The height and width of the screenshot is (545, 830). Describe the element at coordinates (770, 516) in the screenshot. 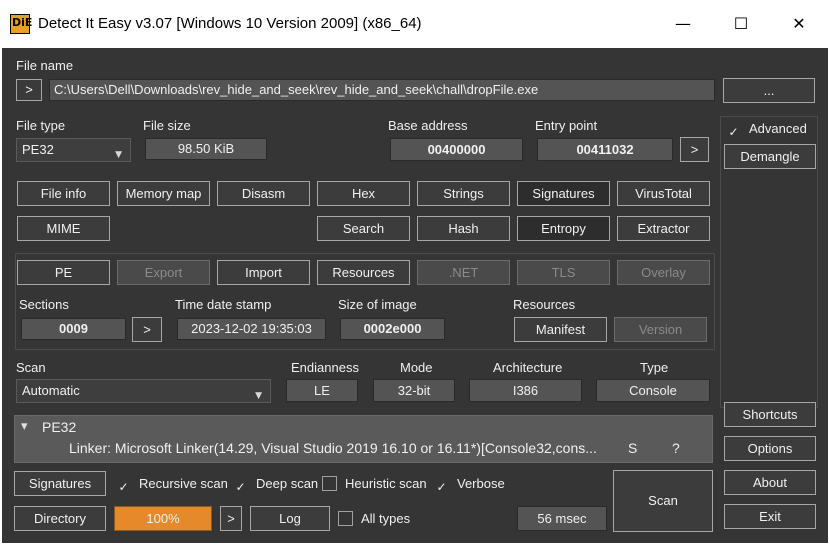

I see `exit-button: Exit` at that location.